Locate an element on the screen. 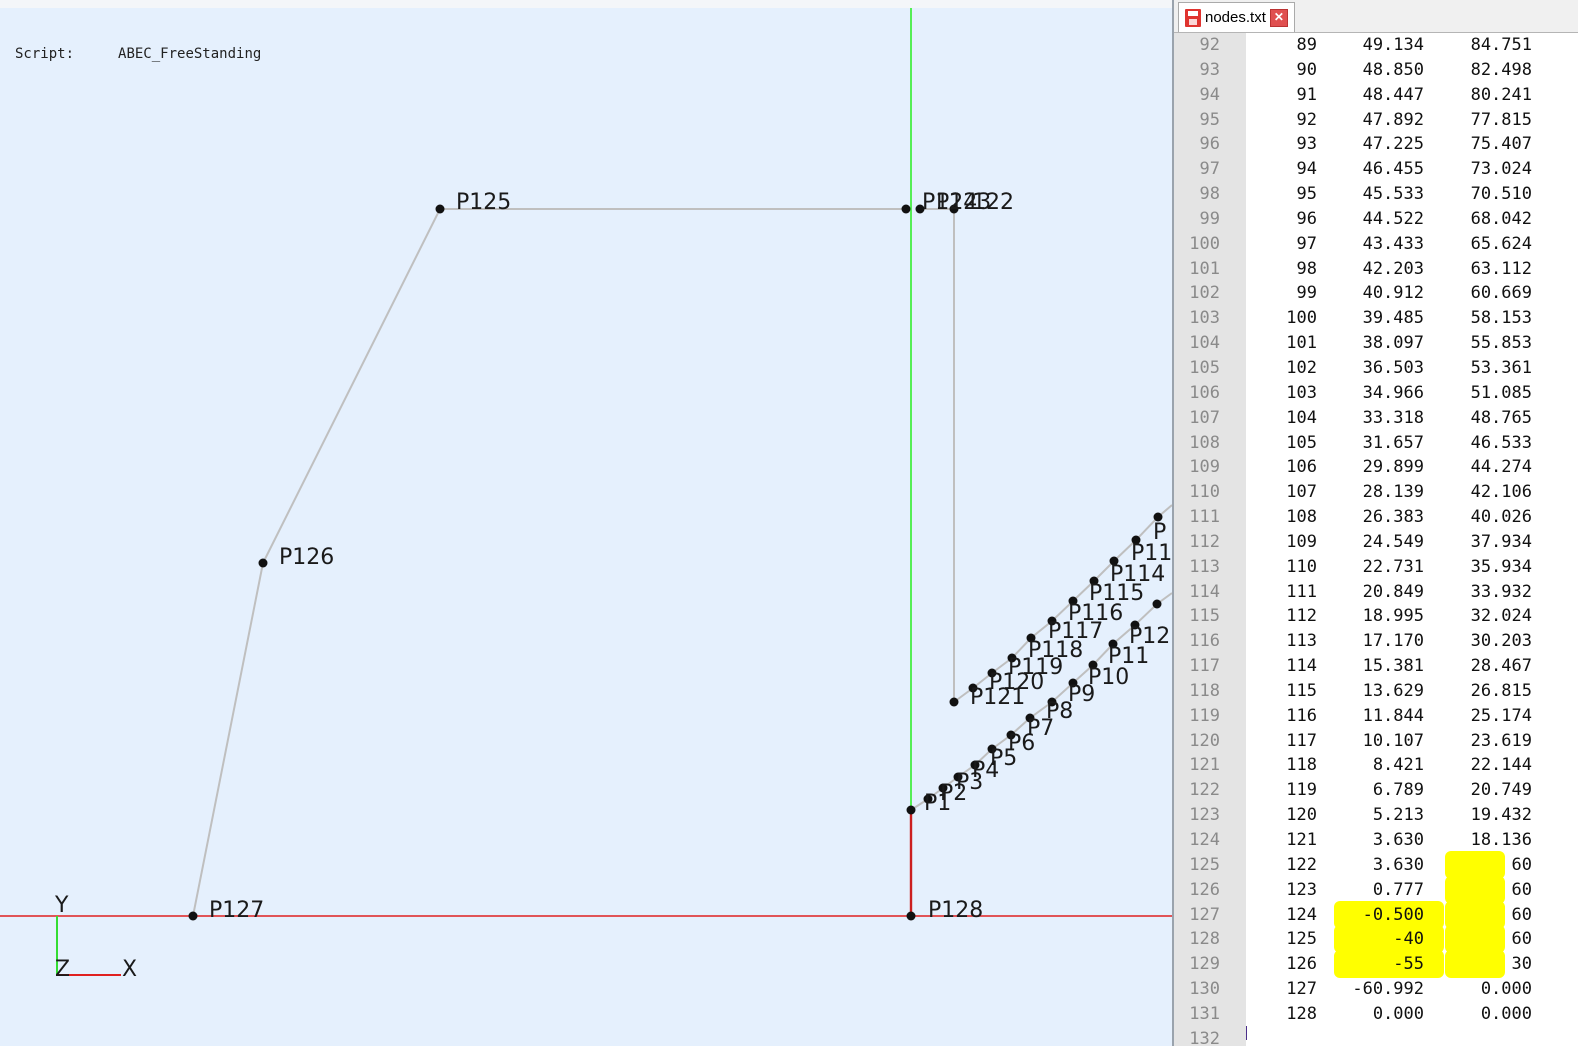 The width and height of the screenshot is (1578, 1046). line-number: 125 is located at coordinates (1204, 864).